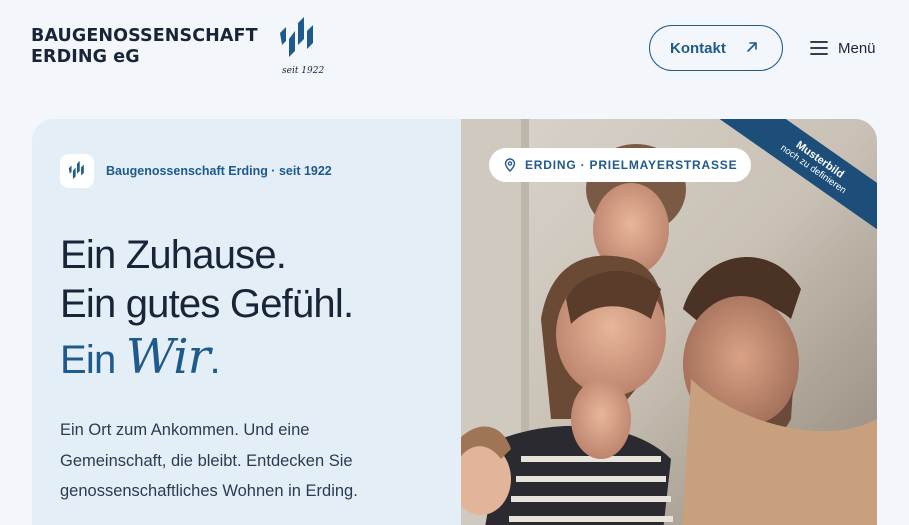  I want to click on headline-line-3: Ein Wir., so click(206, 359).